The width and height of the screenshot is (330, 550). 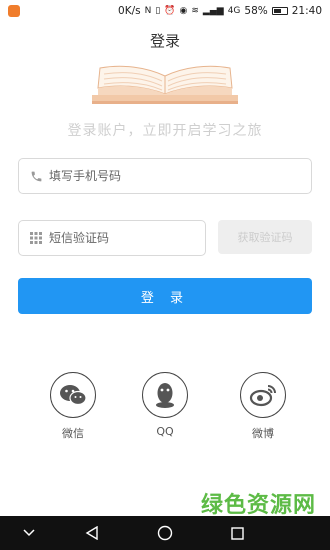 I want to click on status-bar: 0K/s Ν ▯ ⏰ ◉ ≋ ▂▄▆ 4G 58% 21:40, so click(x=165, y=11).